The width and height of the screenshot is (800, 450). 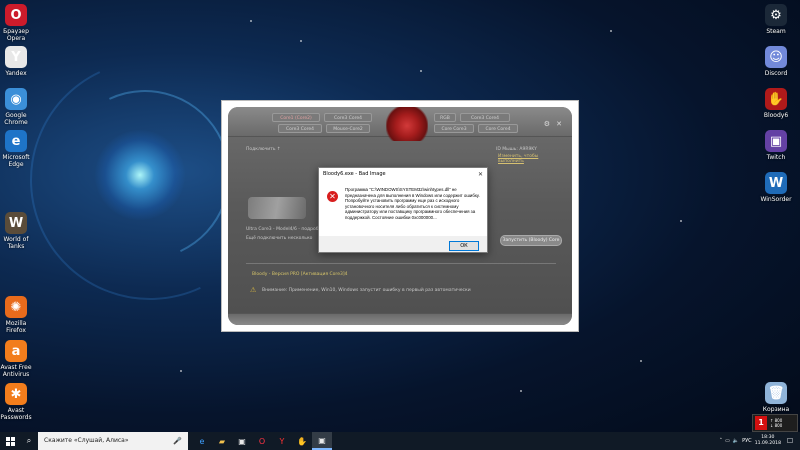 I want to click on taskbar-app-file-explorer: ▰, so click(x=222, y=441).